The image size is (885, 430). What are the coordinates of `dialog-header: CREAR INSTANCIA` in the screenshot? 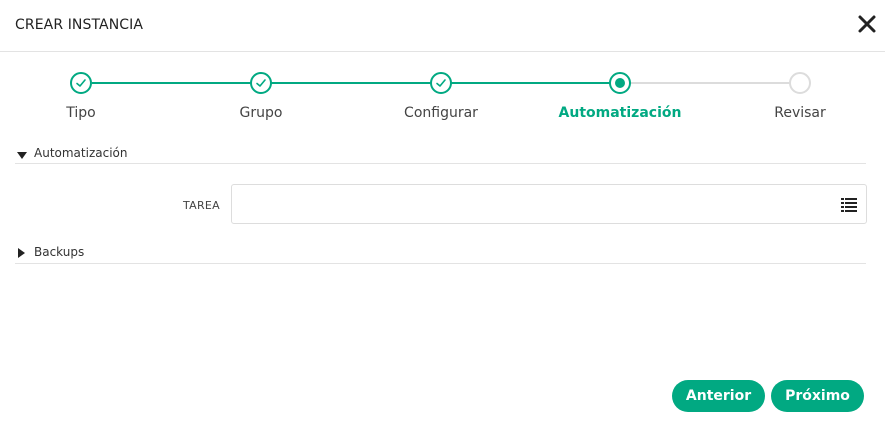 It's located at (442, 26).